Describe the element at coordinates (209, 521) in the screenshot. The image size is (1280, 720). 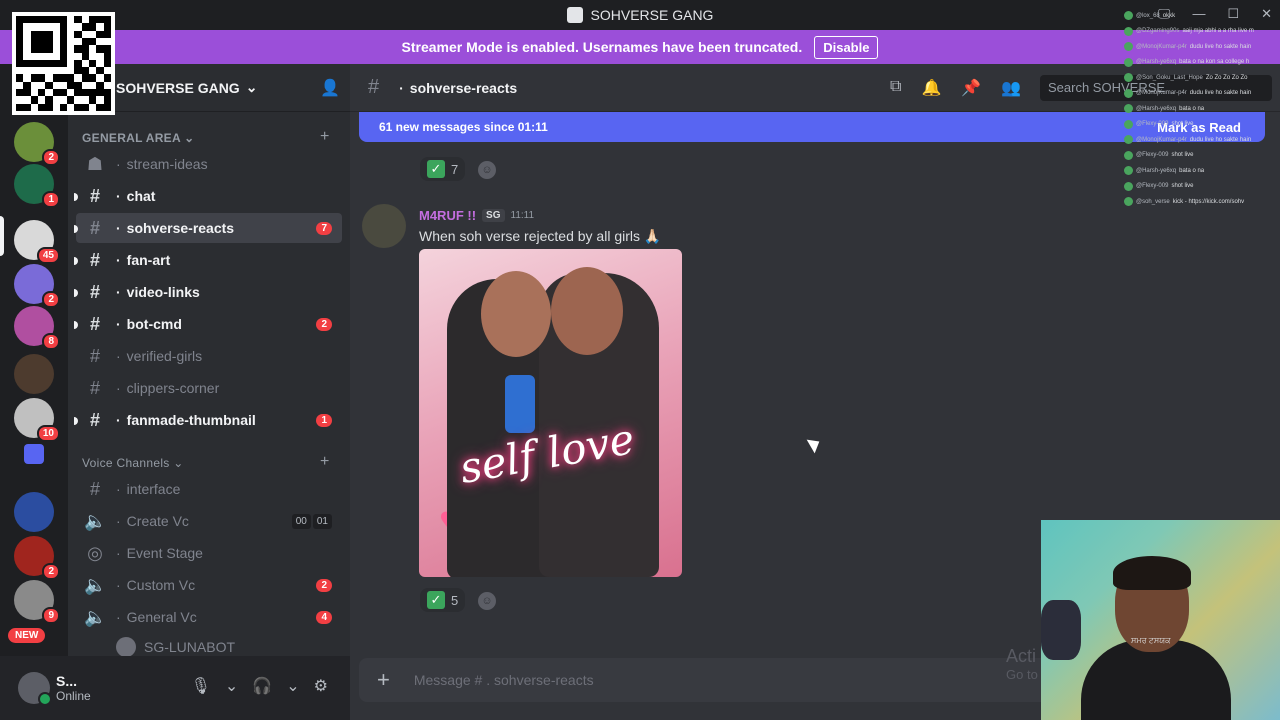
I see `channel-create-vc: 🔈 · Create Vc 00 01` at that location.